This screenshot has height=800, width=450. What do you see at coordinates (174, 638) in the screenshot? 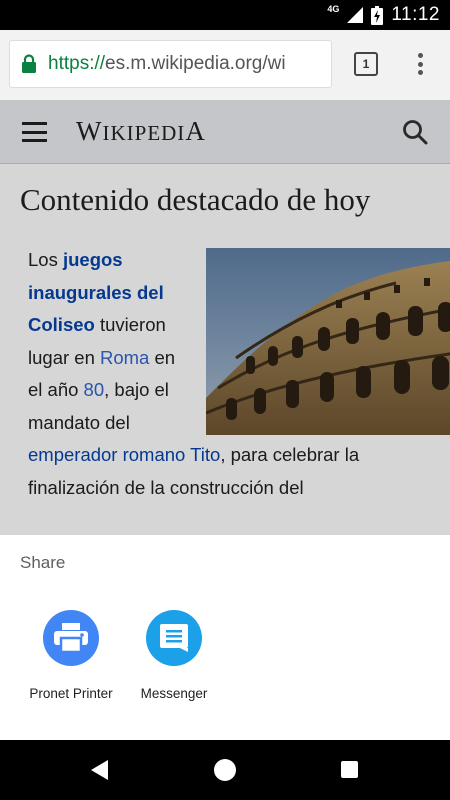
I see `message-icon` at bounding box center [174, 638].